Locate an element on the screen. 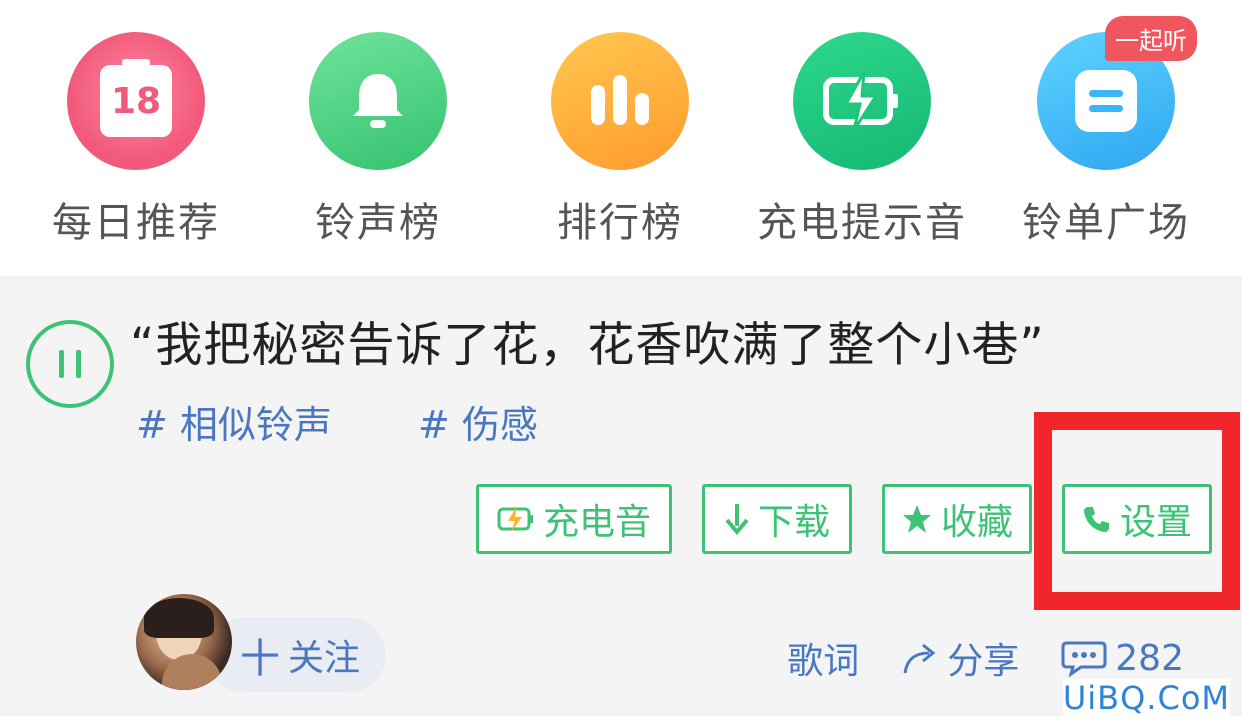 This screenshot has width=1242, height=723. button-label: 充电音 is located at coordinates (596, 522).